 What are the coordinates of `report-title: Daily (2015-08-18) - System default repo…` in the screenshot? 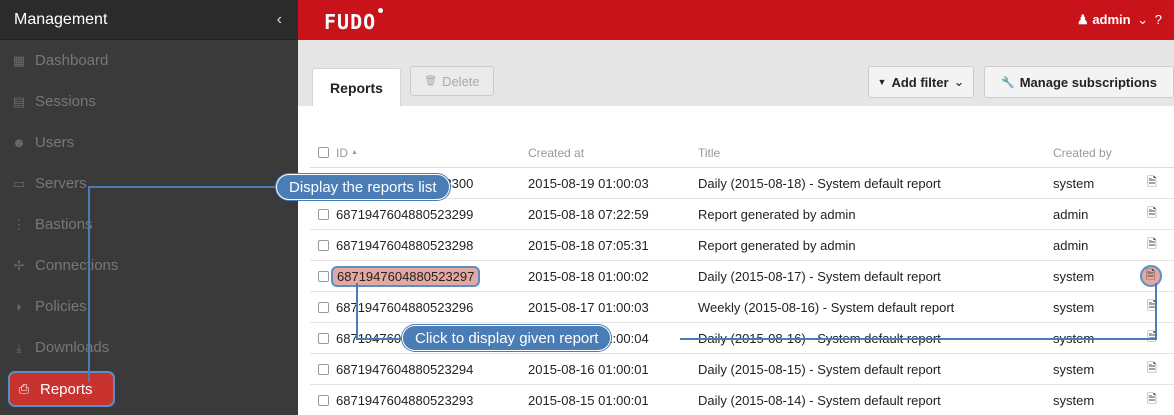 It's located at (819, 183).